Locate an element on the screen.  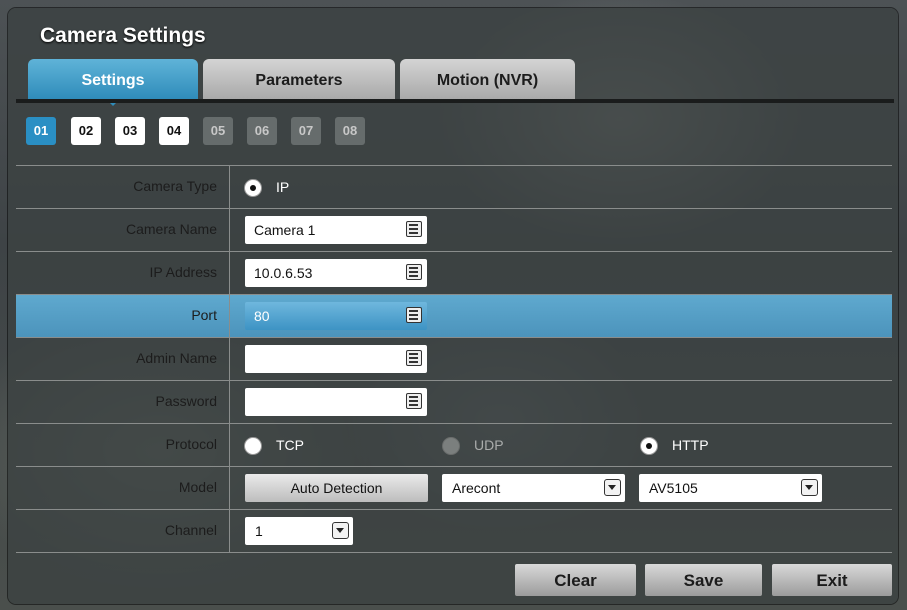
channel-button-06: 06 is located at coordinates (262, 131).